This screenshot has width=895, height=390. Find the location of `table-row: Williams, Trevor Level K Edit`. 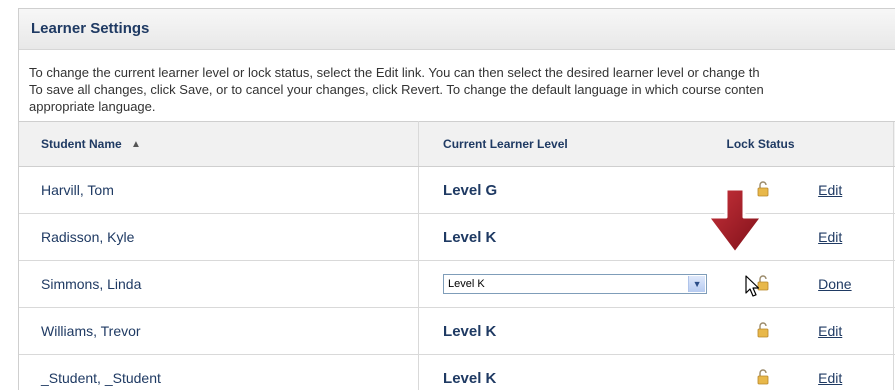

table-row: Williams, Trevor Level K Edit is located at coordinates (457, 331).